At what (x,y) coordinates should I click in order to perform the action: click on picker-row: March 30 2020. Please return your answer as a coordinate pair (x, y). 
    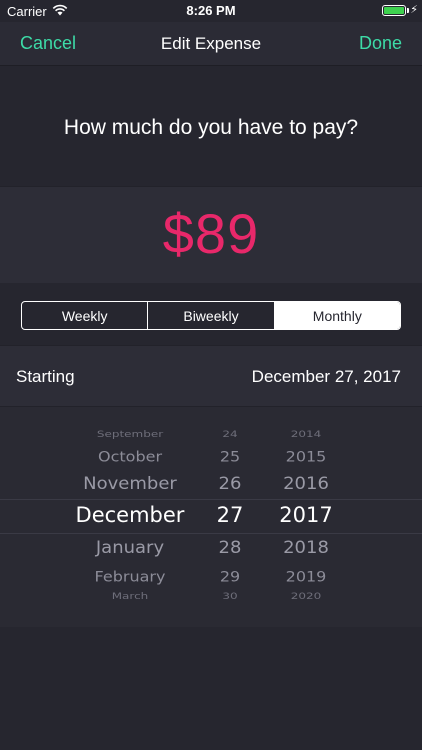
    Looking at the image, I should click on (211, 604).